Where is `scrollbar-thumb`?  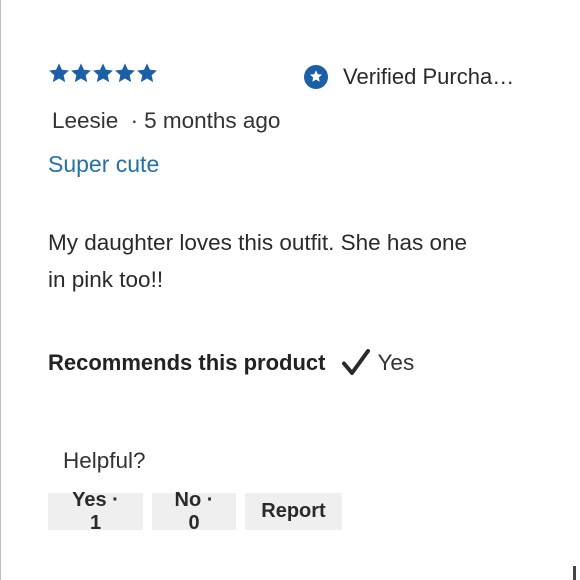 scrollbar-thumb is located at coordinates (574, 573).